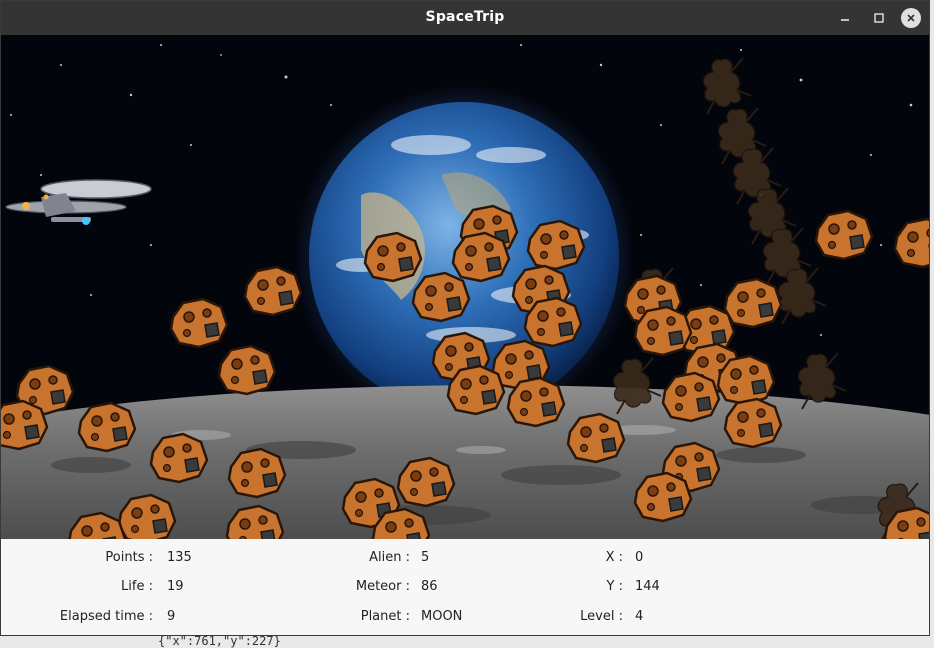 This screenshot has width=934, height=648. Describe the element at coordinates (614, 586) in the screenshot. I see `y-label: Y :` at that location.